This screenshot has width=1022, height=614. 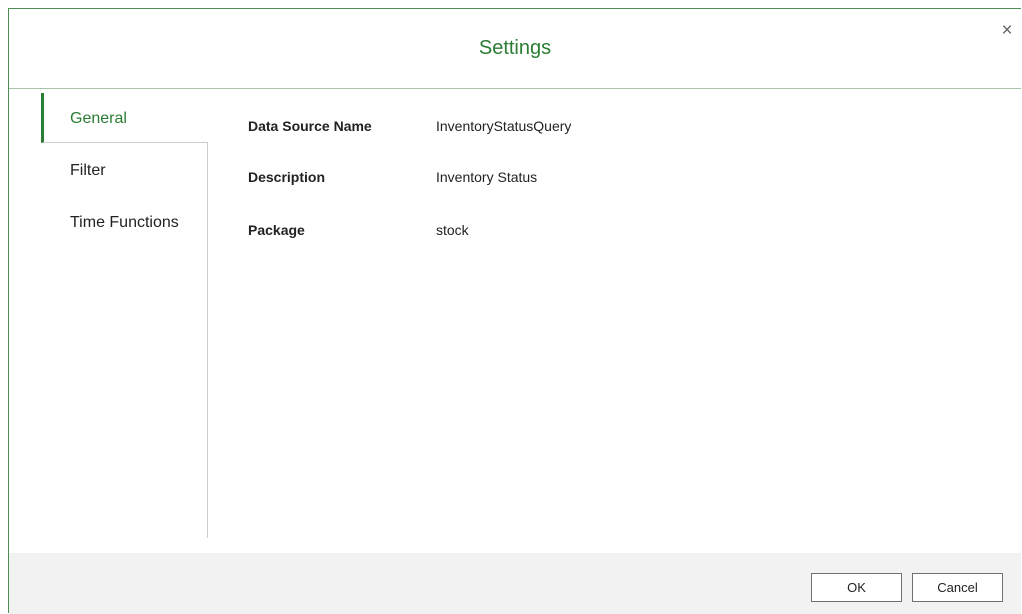 I want to click on dialog-footer: OK Cancel, so click(x=515, y=583).